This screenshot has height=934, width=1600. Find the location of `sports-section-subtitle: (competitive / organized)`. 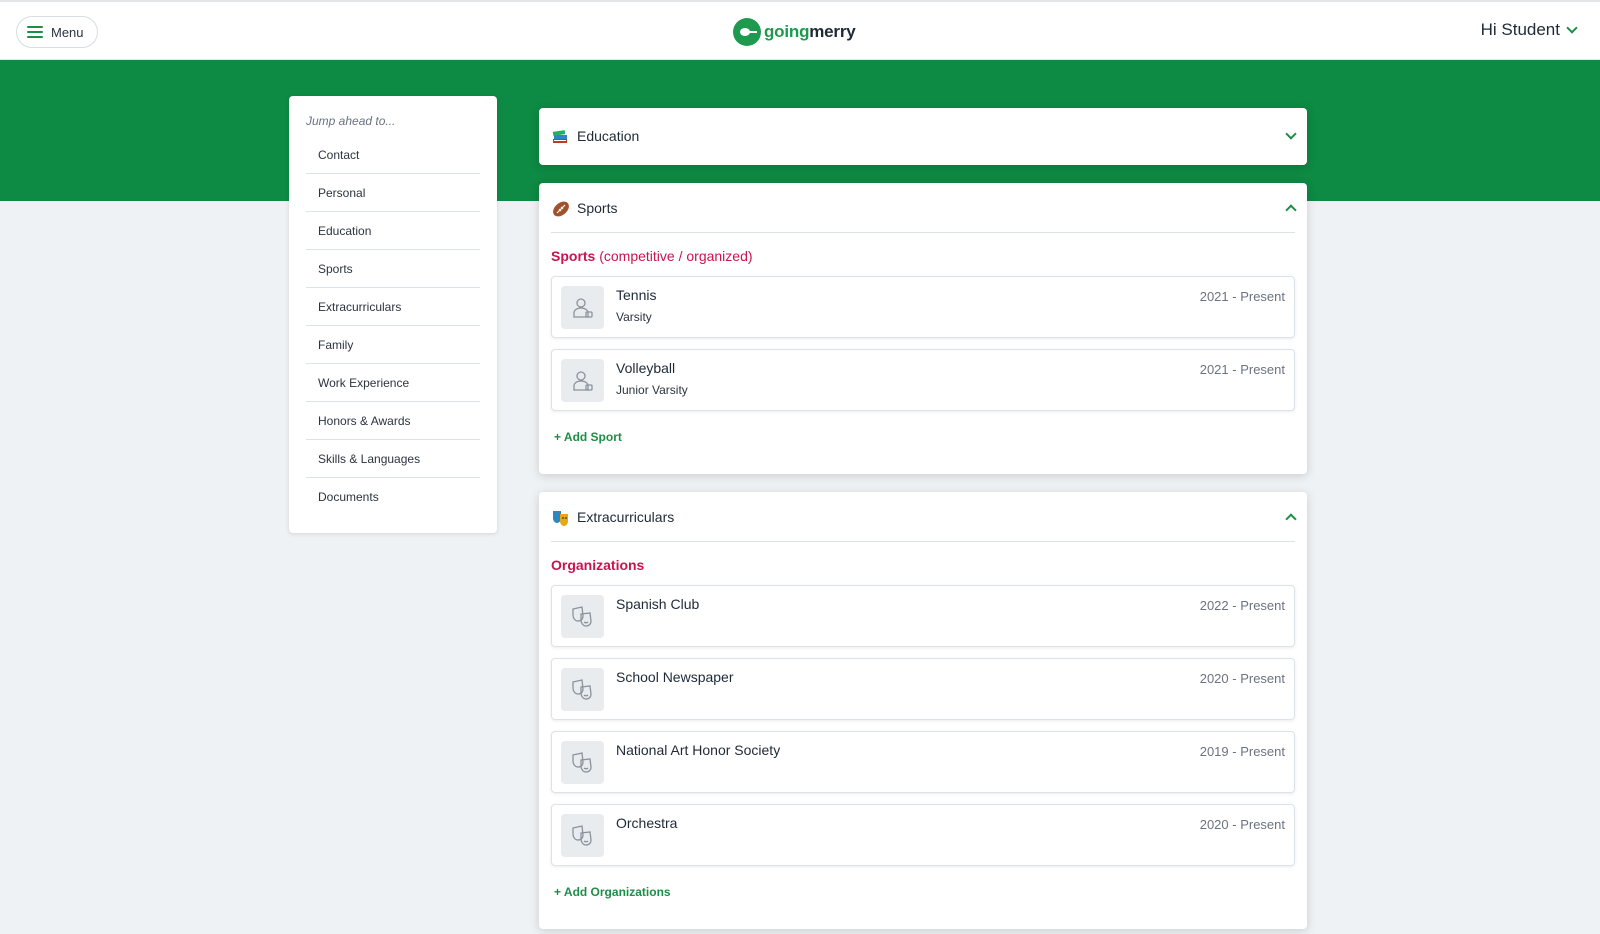

sports-section-subtitle: (competitive / organized) is located at coordinates (676, 256).